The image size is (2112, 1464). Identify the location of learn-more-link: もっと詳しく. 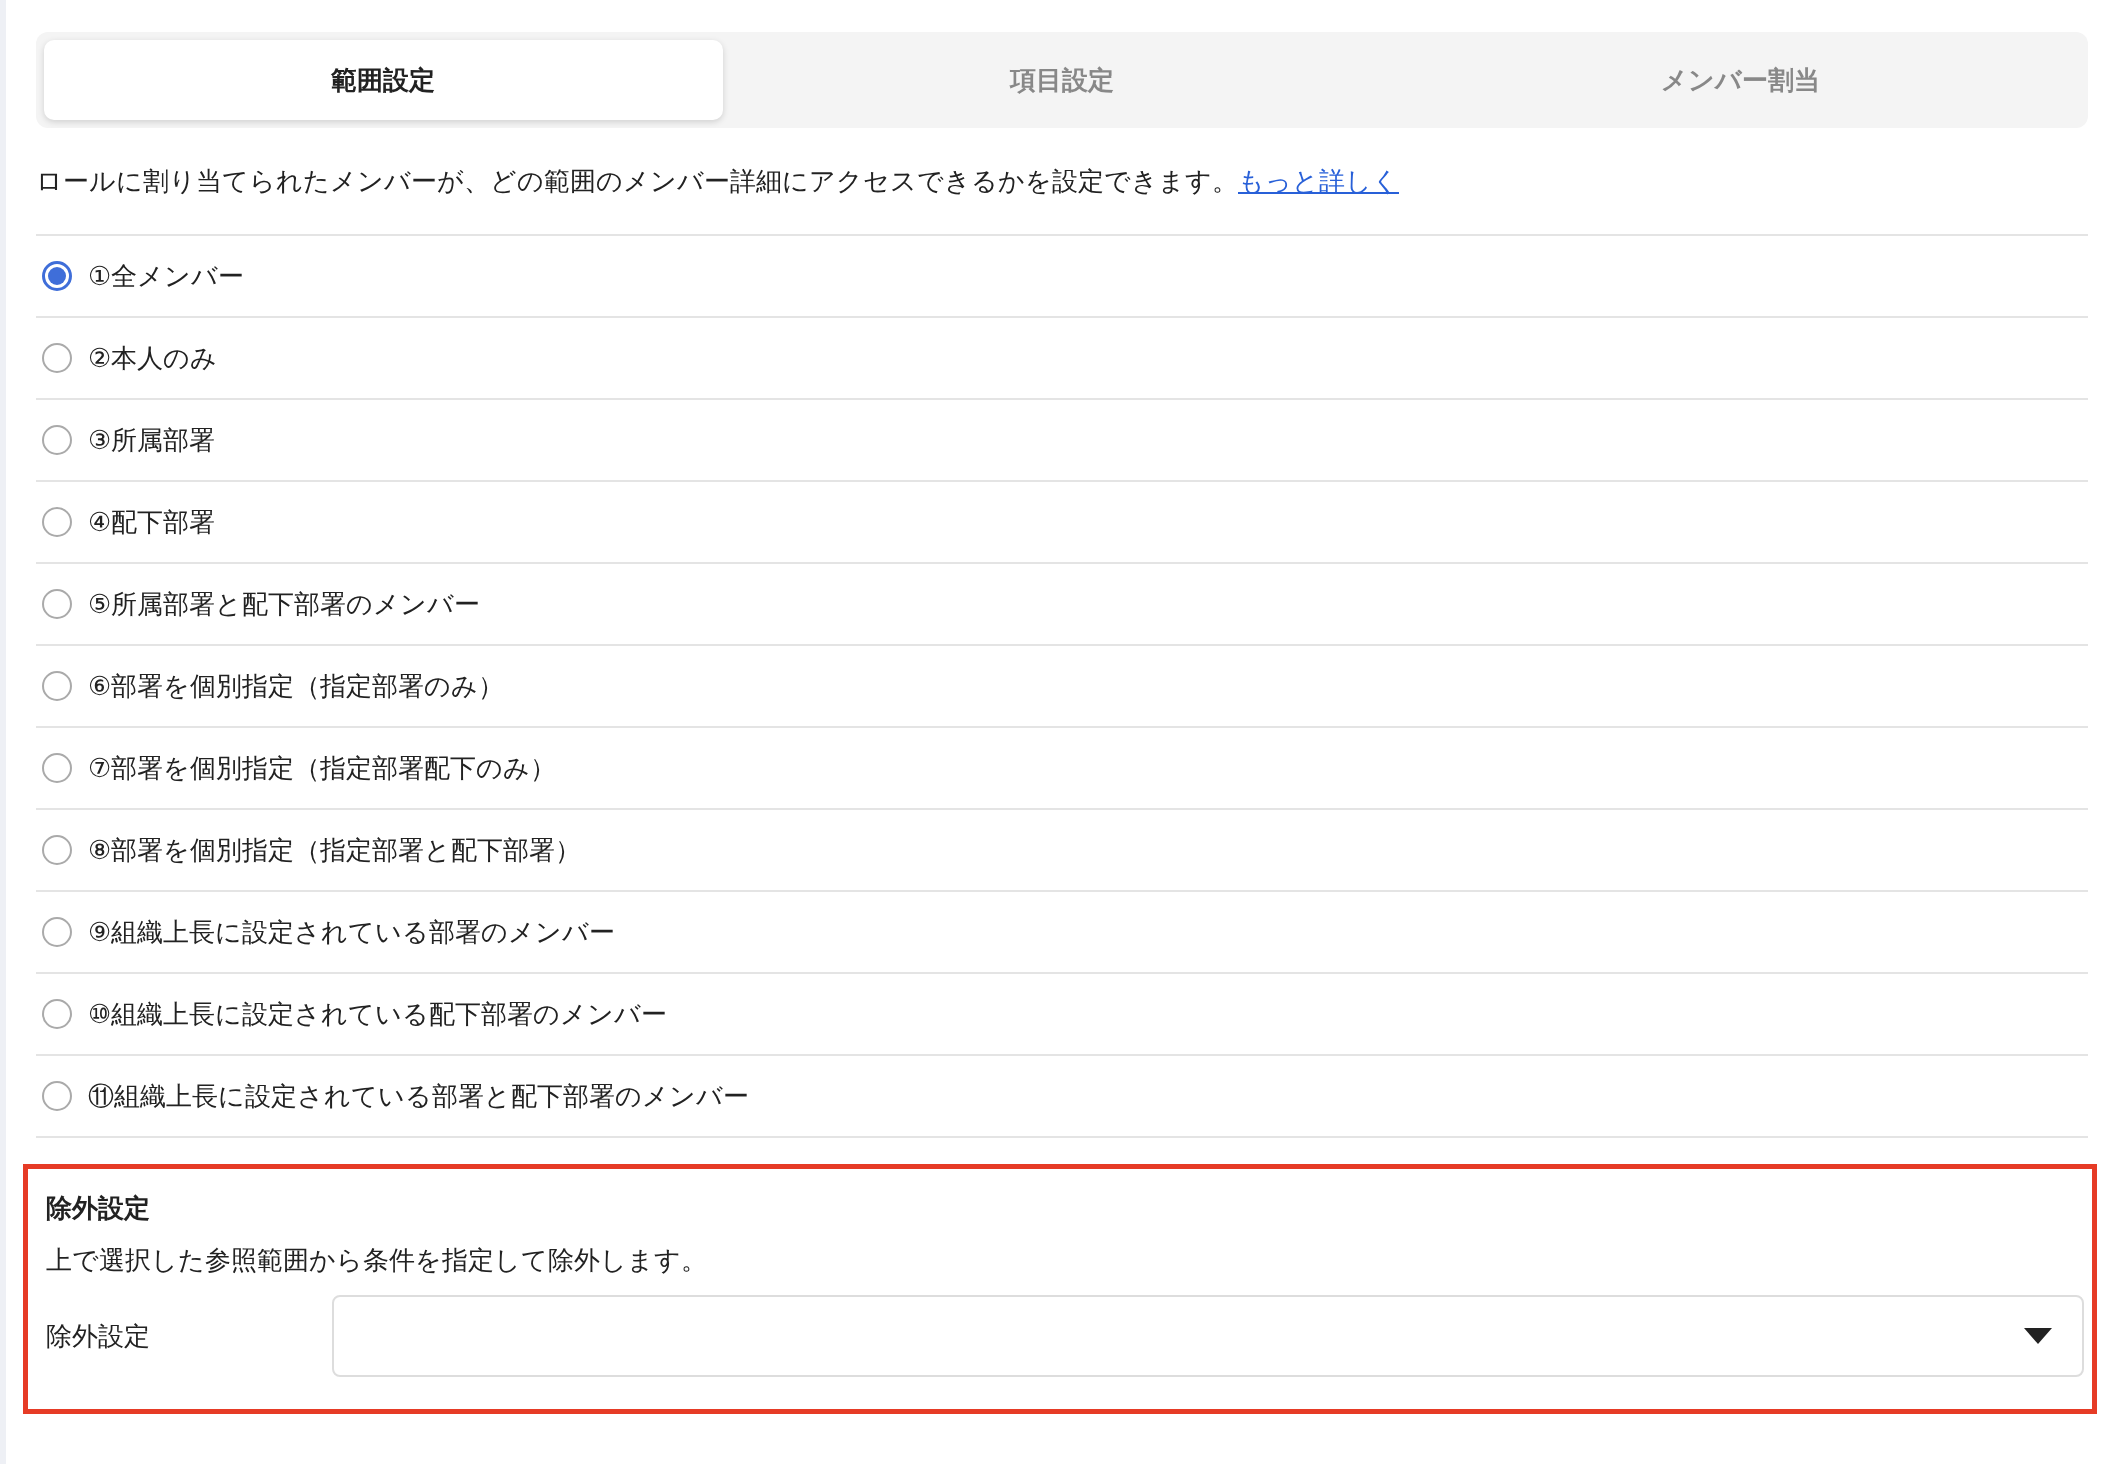
(1318, 181).